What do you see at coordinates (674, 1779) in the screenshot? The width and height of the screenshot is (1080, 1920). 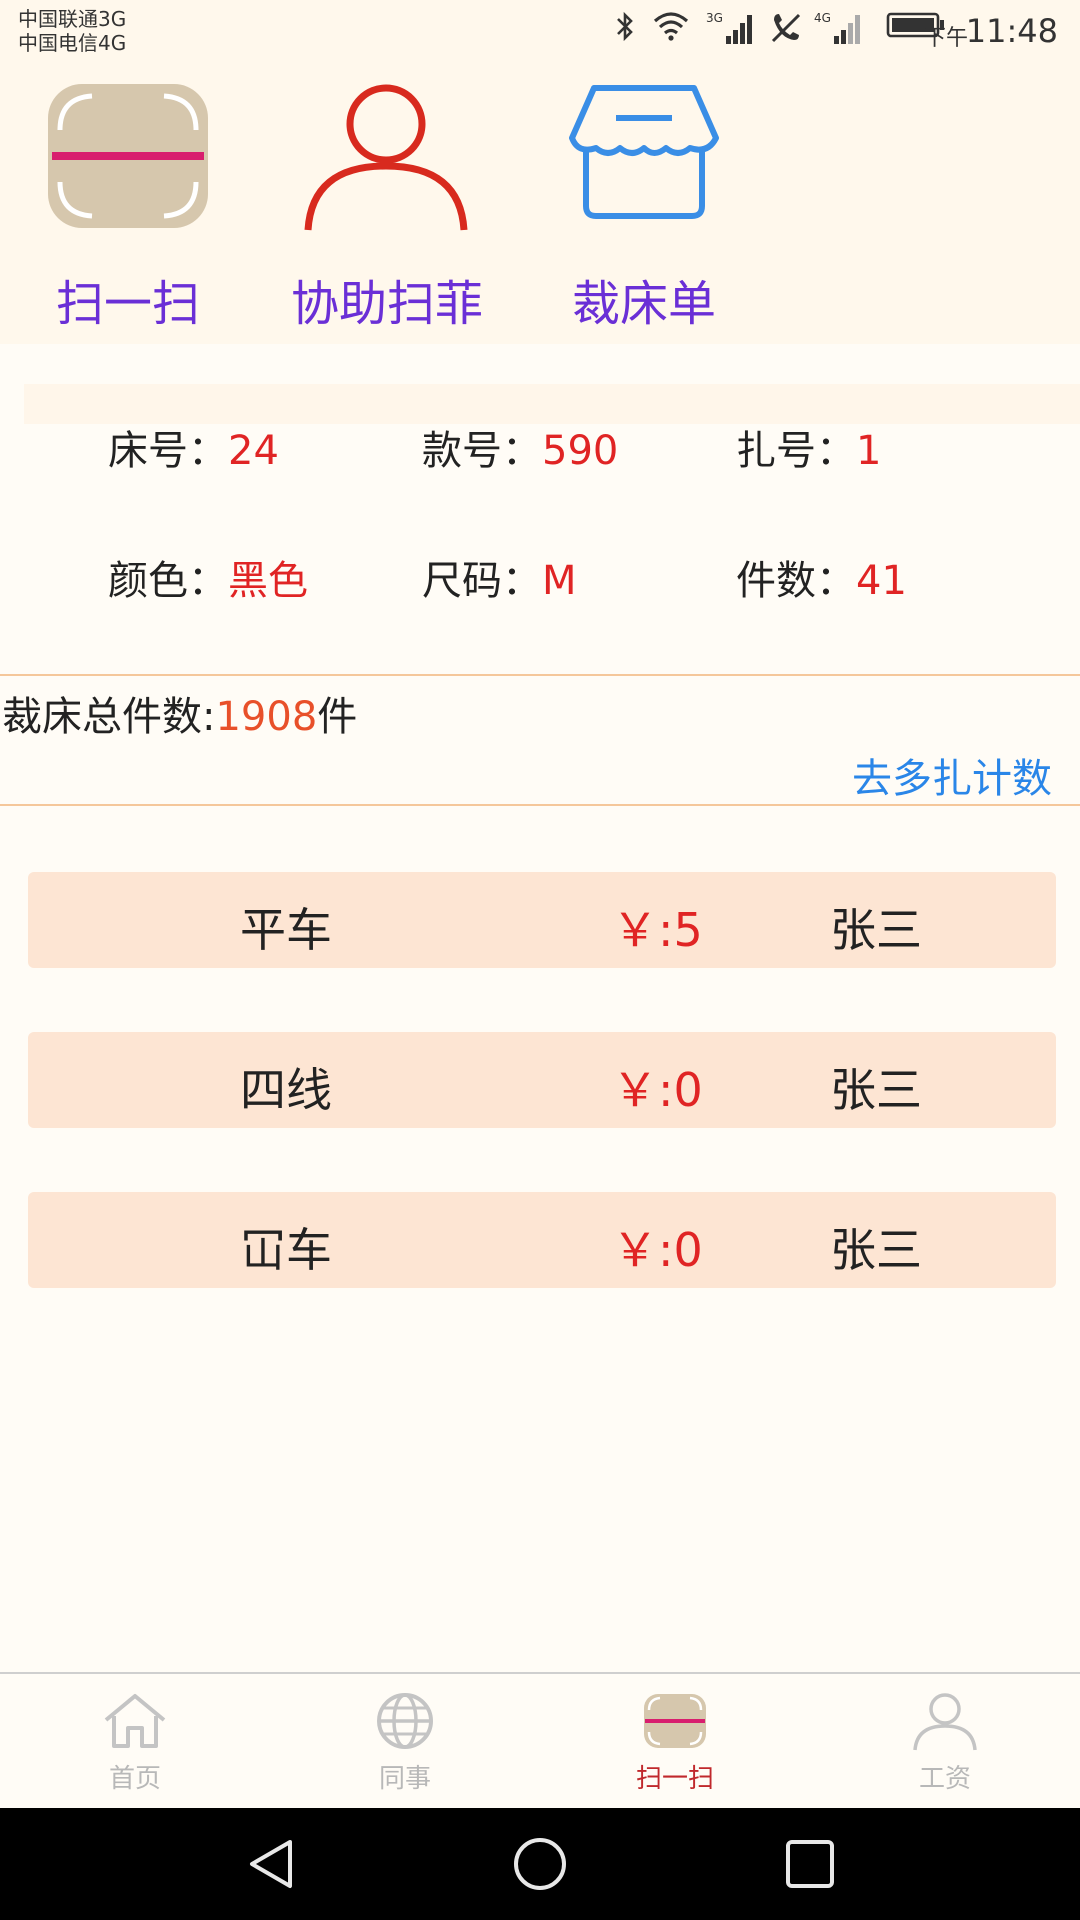 I see `tab-scan-label: 扫一扫` at bounding box center [674, 1779].